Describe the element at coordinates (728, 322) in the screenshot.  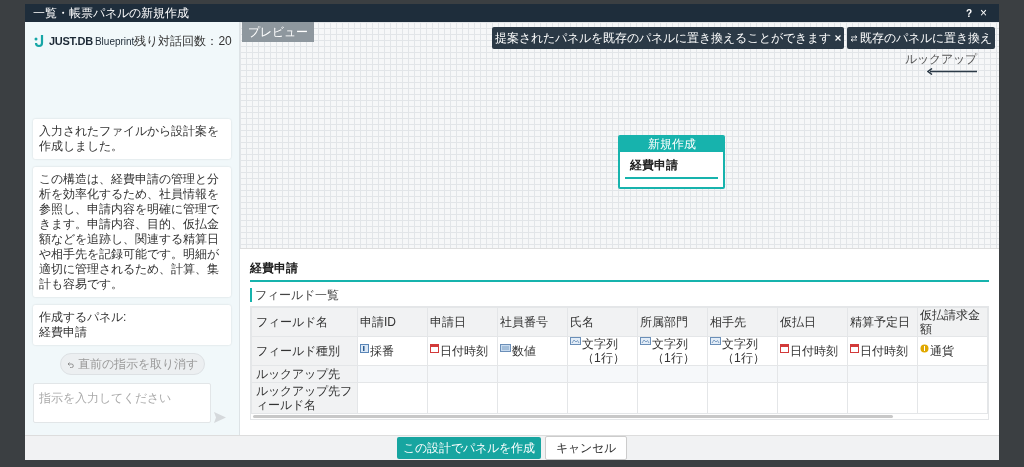
I see `field-name: 相手先` at that location.